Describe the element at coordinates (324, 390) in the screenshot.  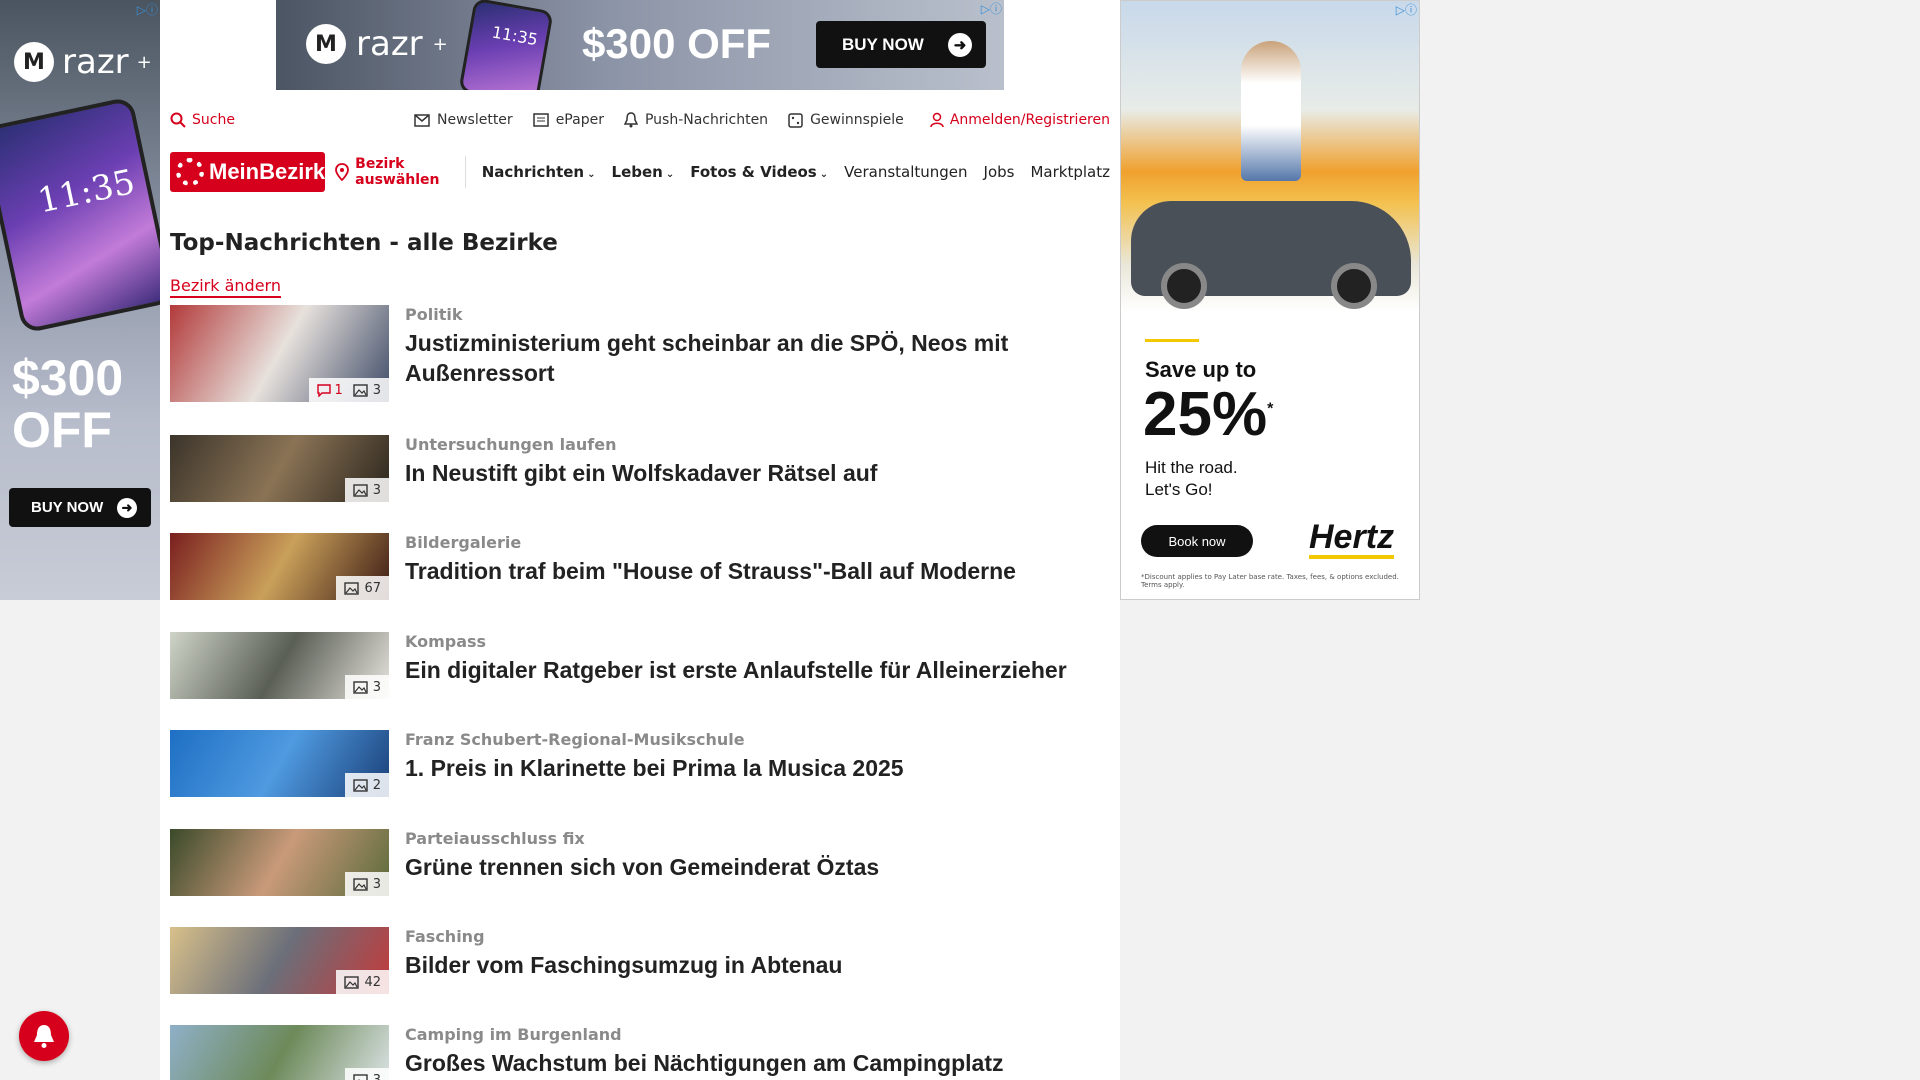
I see `comment-icon` at that location.